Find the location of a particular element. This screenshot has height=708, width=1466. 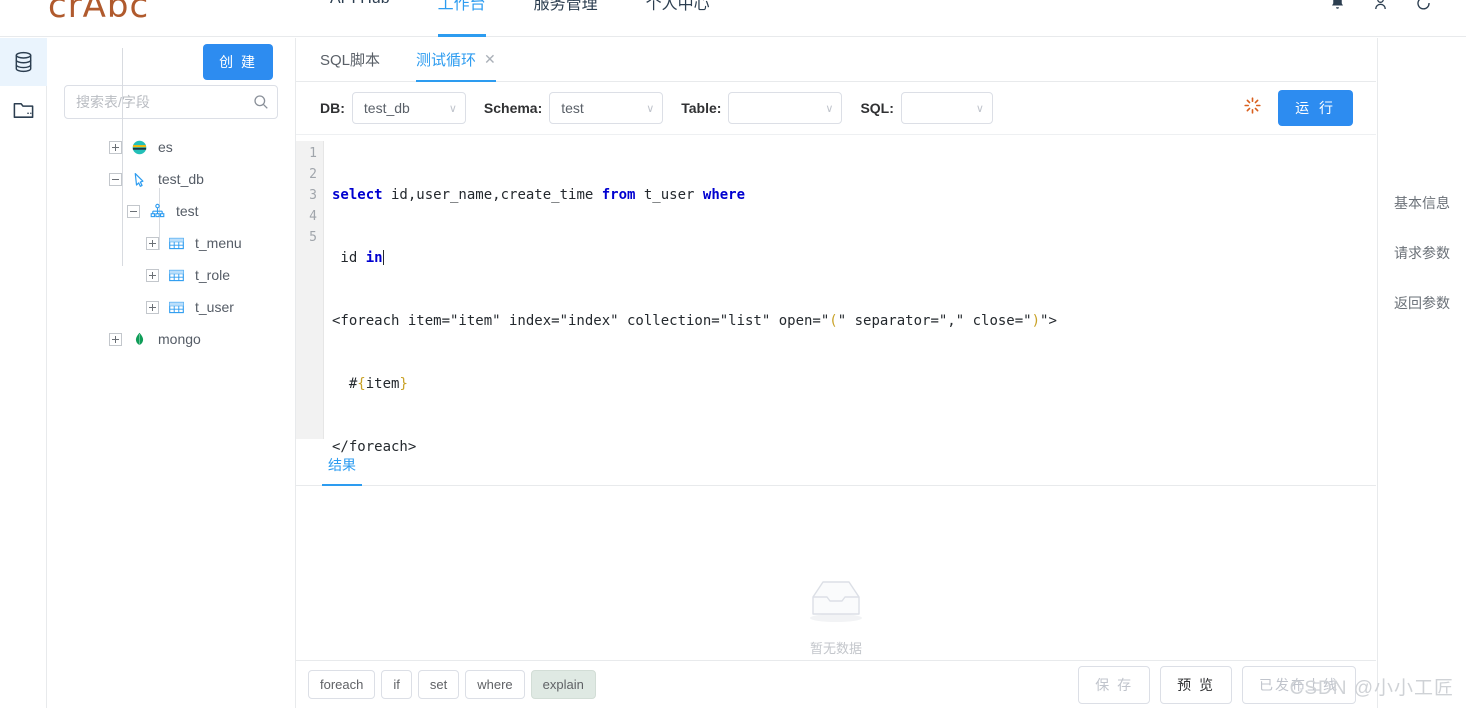

tab-label: 测试循环 is located at coordinates (446, 60).